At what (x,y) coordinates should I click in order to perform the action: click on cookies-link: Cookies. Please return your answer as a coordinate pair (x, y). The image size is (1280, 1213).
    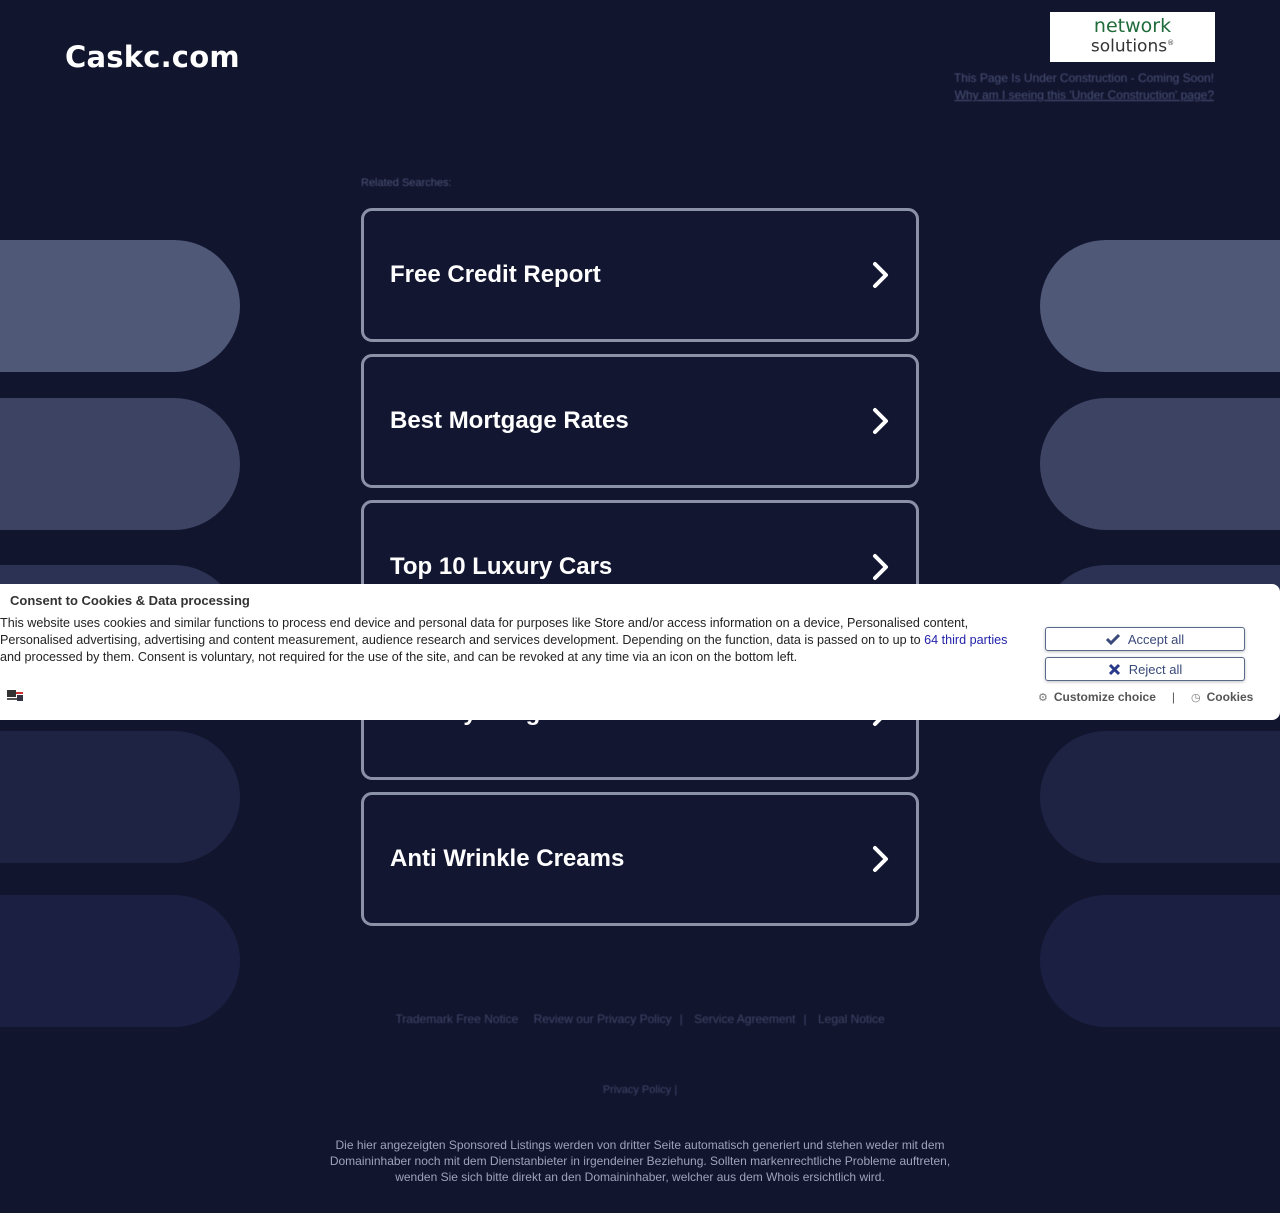
    Looking at the image, I should click on (1230, 697).